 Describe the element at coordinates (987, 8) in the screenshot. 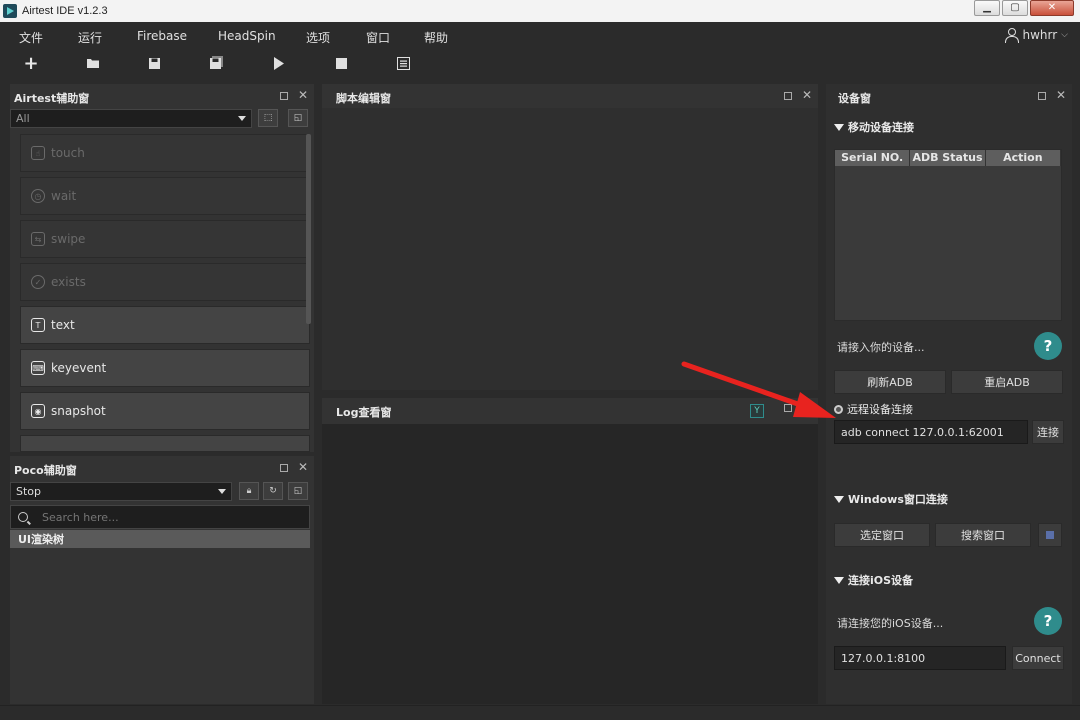

I see `minimize-button: ▁` at that location.